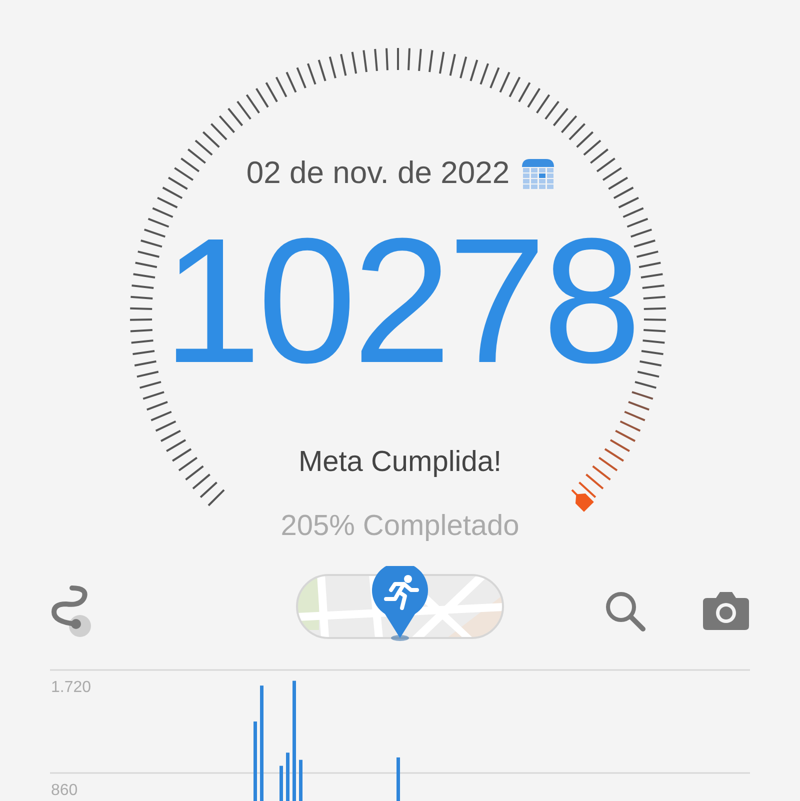  What do you see at coordinates (71, 611) in the screenshot?
I see `route-icon` at bounding box center [71, 611].